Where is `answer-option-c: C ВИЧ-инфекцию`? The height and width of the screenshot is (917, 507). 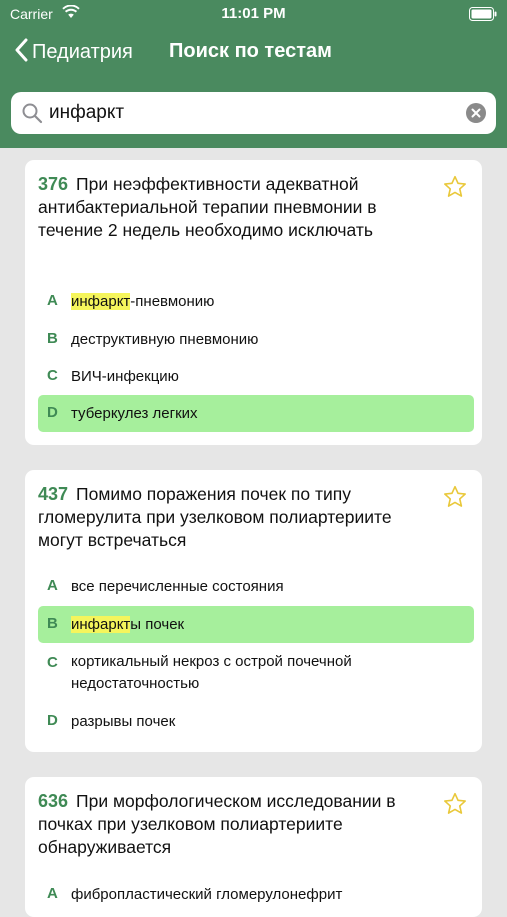 answer-option-c: C ВИЧ-инфекцию is located at coordinates (256, 377).